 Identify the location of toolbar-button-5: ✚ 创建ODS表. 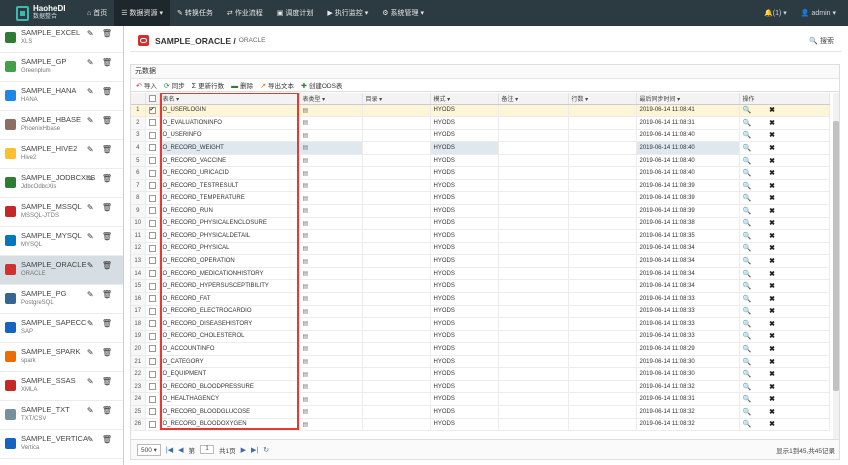
(321, 85).